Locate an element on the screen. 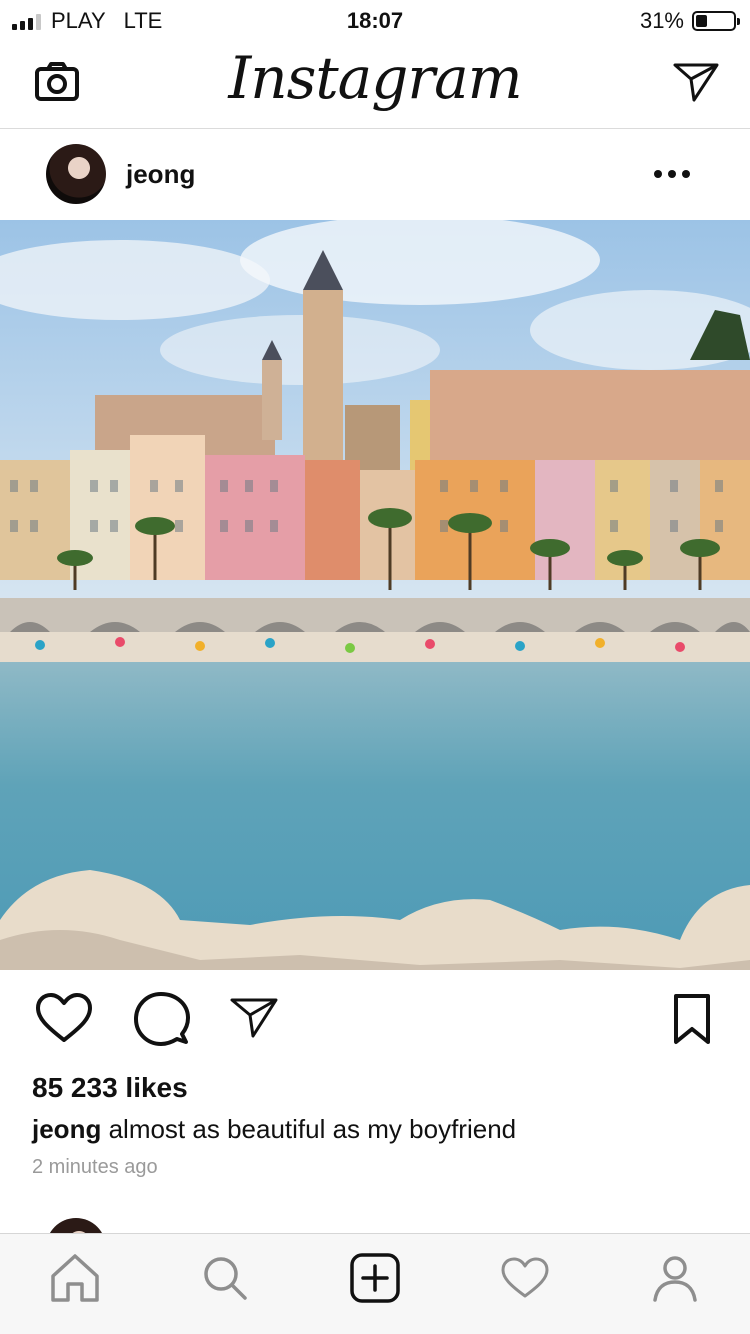  status-right: 31% is located at coordinates (689, 21).